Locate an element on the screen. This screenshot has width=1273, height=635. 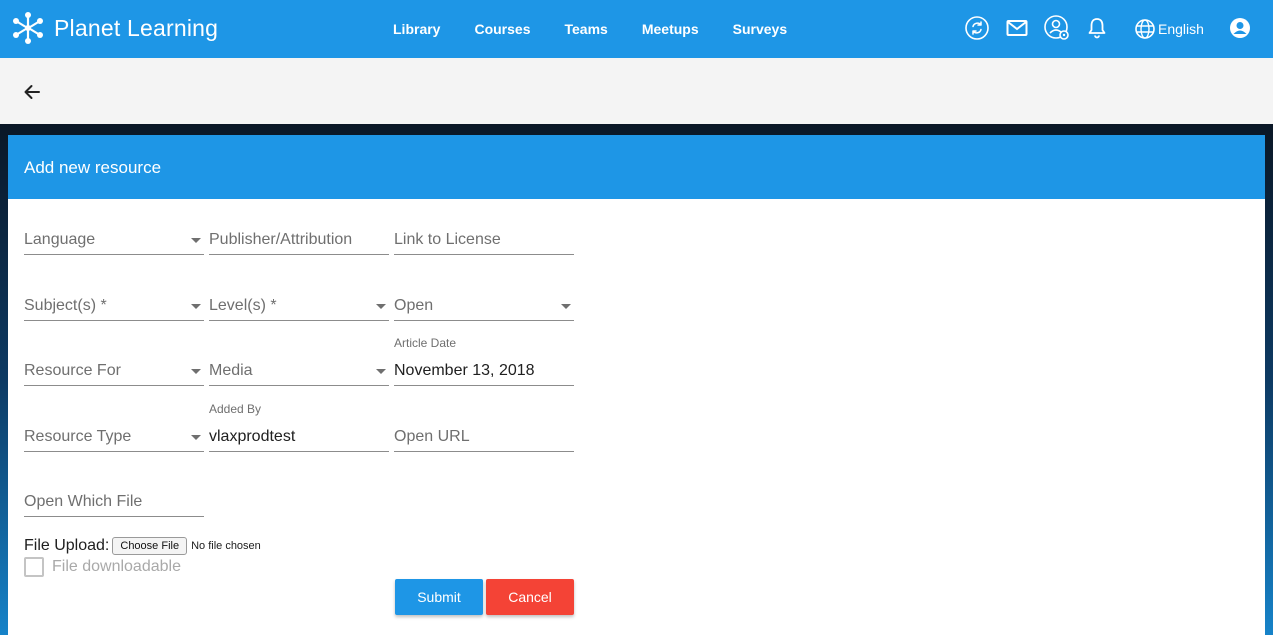
nav-surveys: Surveys is located at coordinates (760, 29).